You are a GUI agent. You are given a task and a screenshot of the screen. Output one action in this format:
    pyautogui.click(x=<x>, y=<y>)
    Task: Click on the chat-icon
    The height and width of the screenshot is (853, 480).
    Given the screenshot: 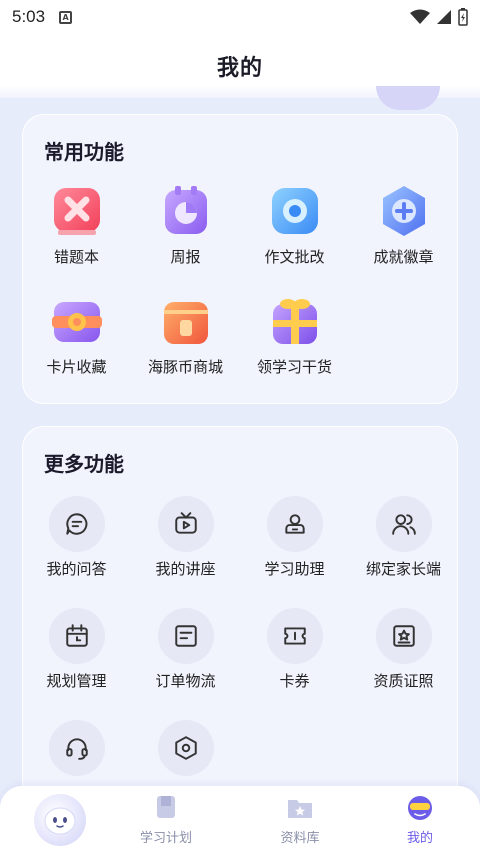 What is the action you would take?
    pyautogui.click(x=76, y=524)
    